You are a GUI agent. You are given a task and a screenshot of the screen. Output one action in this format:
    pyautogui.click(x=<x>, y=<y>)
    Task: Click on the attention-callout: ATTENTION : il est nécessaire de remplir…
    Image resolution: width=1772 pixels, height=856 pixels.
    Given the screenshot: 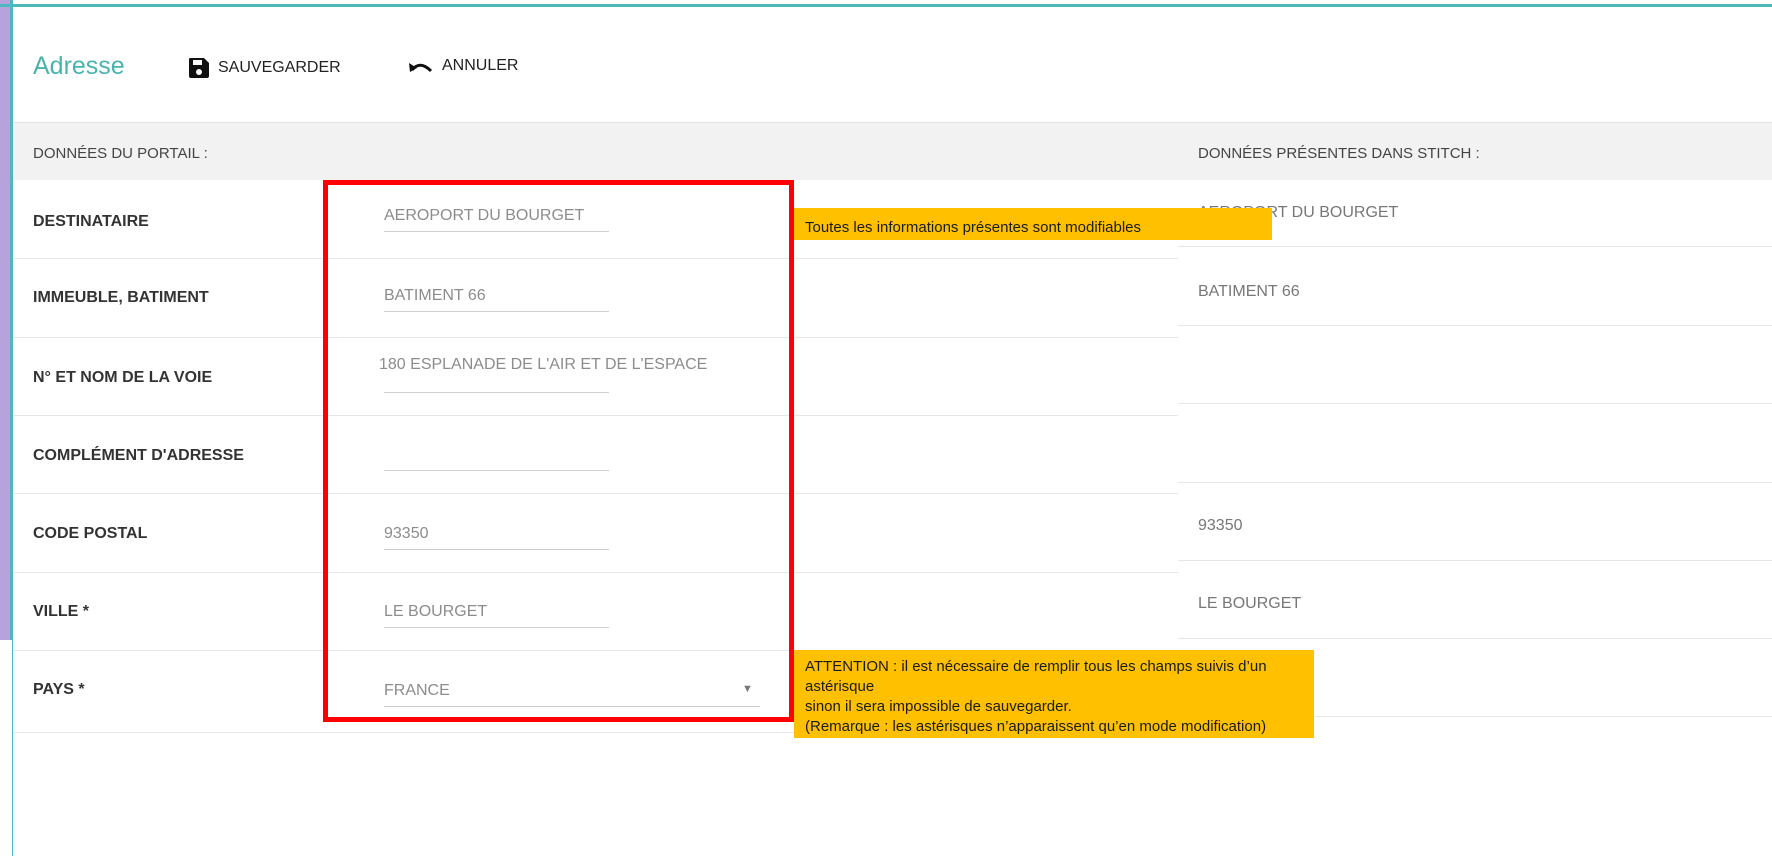 What is the action you would take?
    pyautogui.click(x=1054, y=694)
    